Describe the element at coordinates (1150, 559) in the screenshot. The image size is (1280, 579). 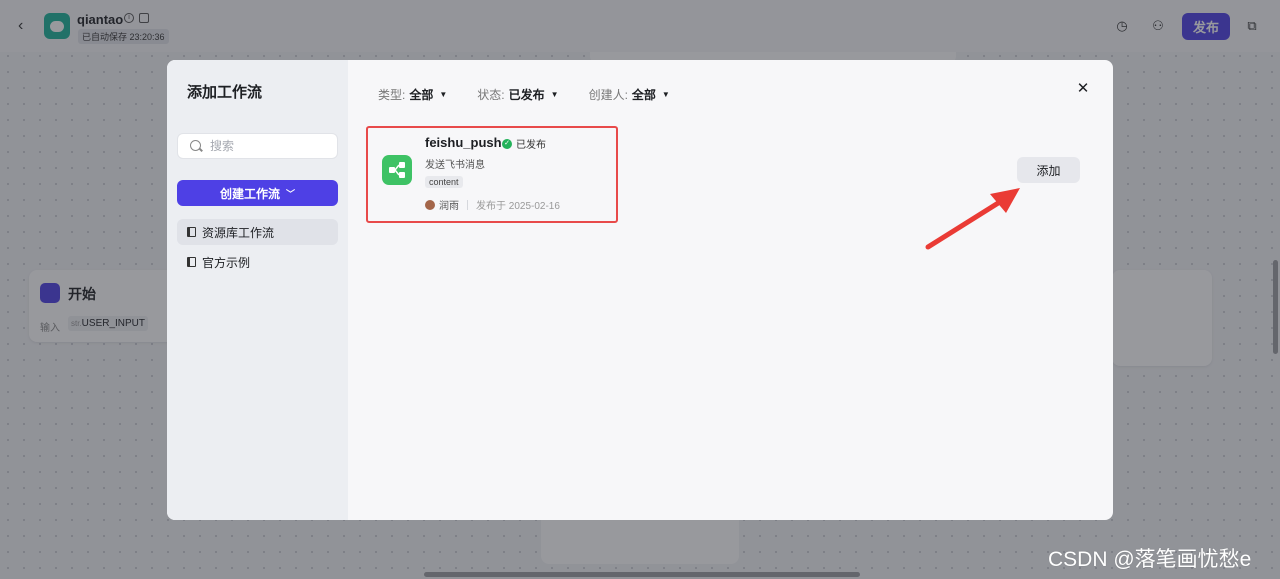
I see `watermark: CSDN @落笔画忧愁e` at that location.